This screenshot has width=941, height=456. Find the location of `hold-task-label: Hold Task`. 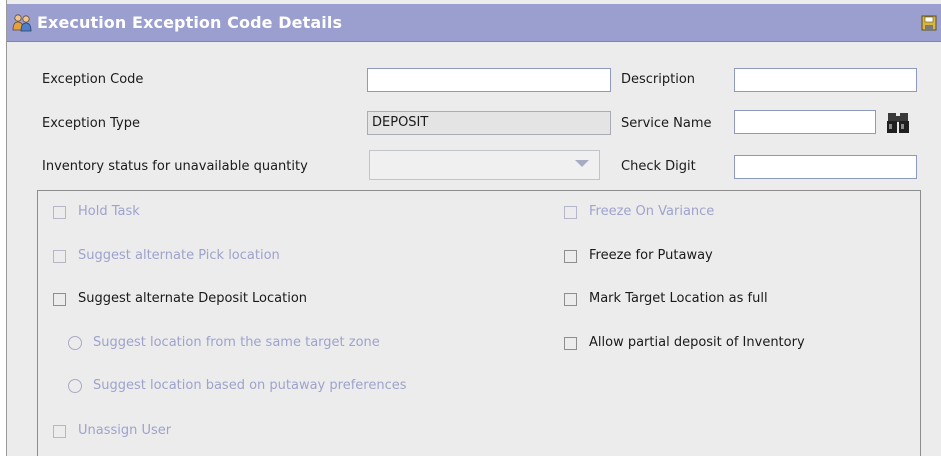

hold-task-label: Hold Task is located at coordinates (109, 211).